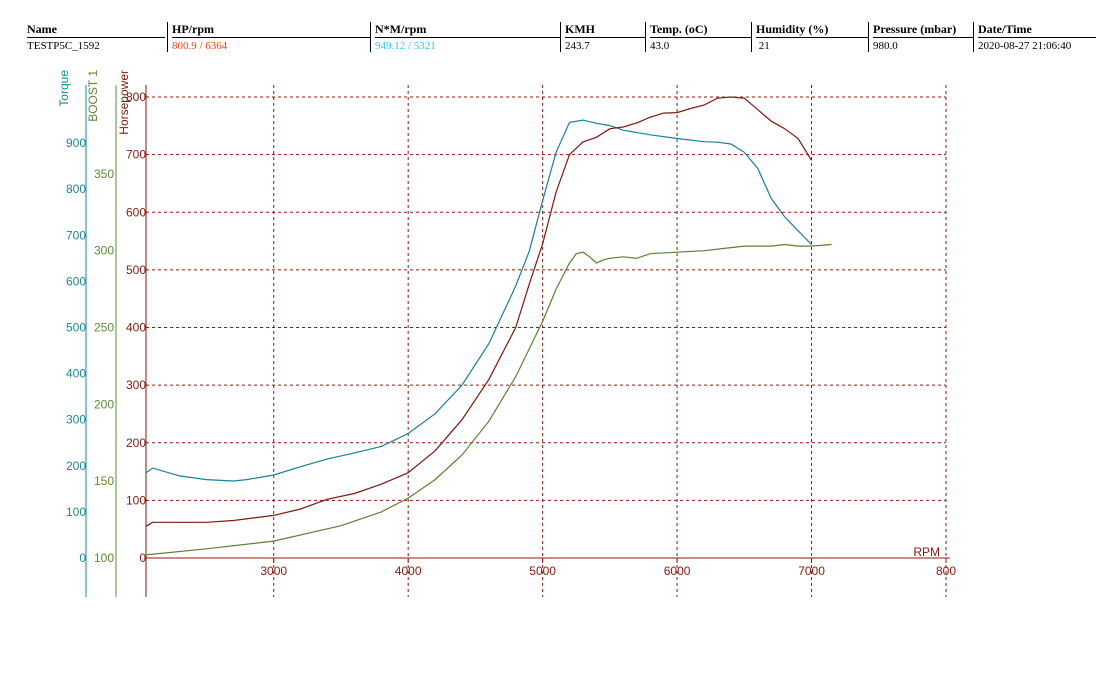 Image resolution: width=1119 pixels, height=700 pixels. I want to click on y-tick-label: 250, so click(104, 328).